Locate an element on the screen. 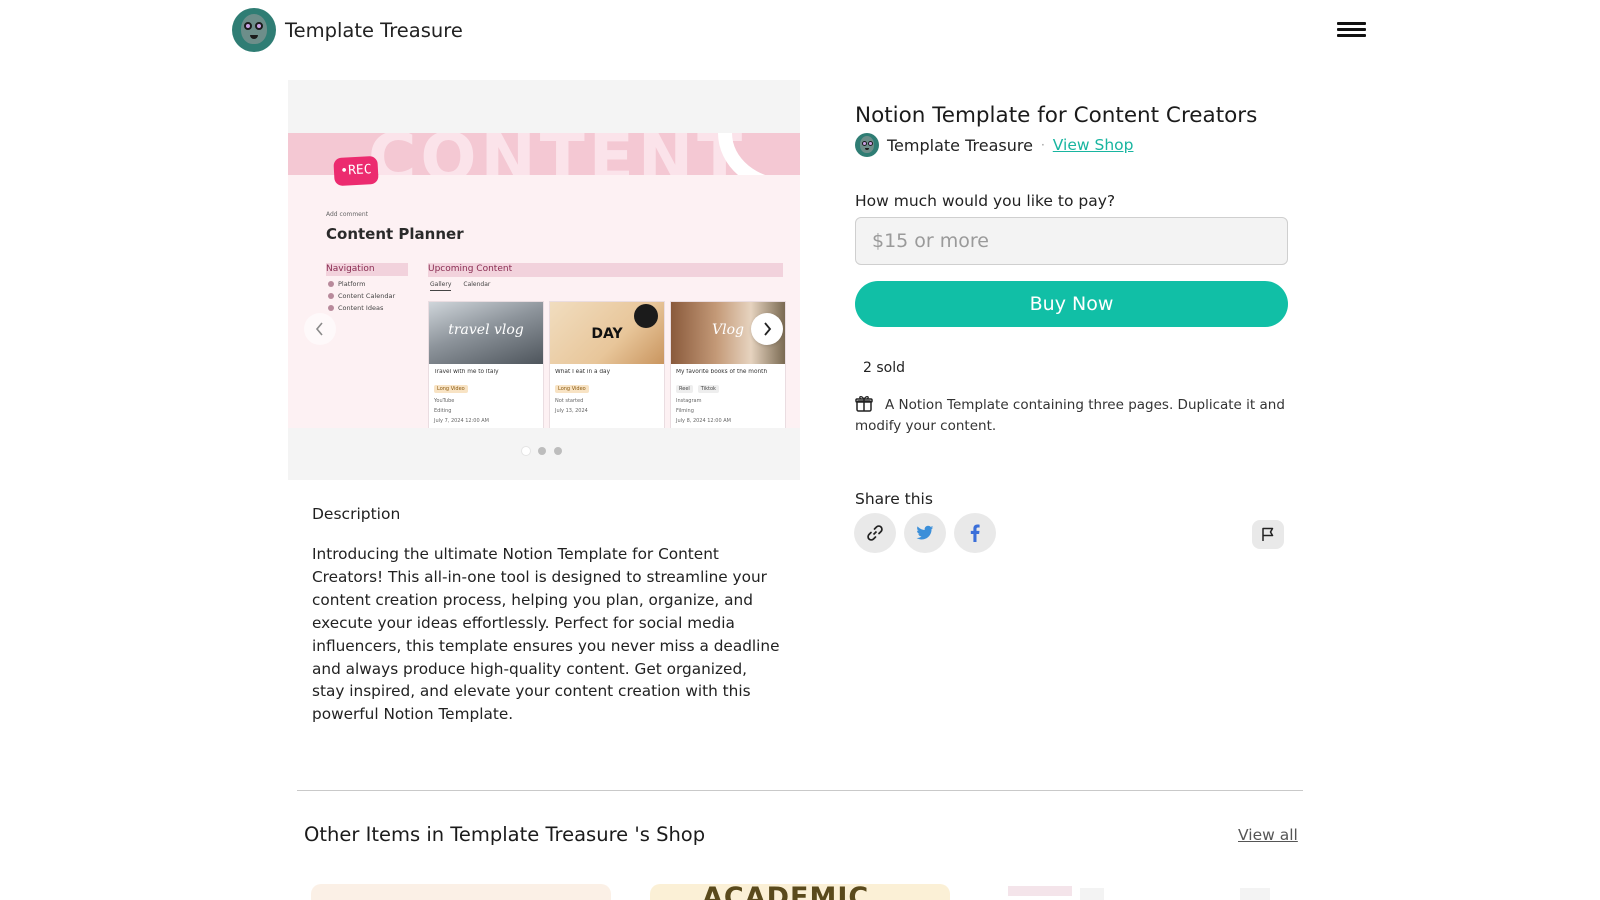 The image size is (1600, 900). description-label: Description is located at coordinates (356, 514).